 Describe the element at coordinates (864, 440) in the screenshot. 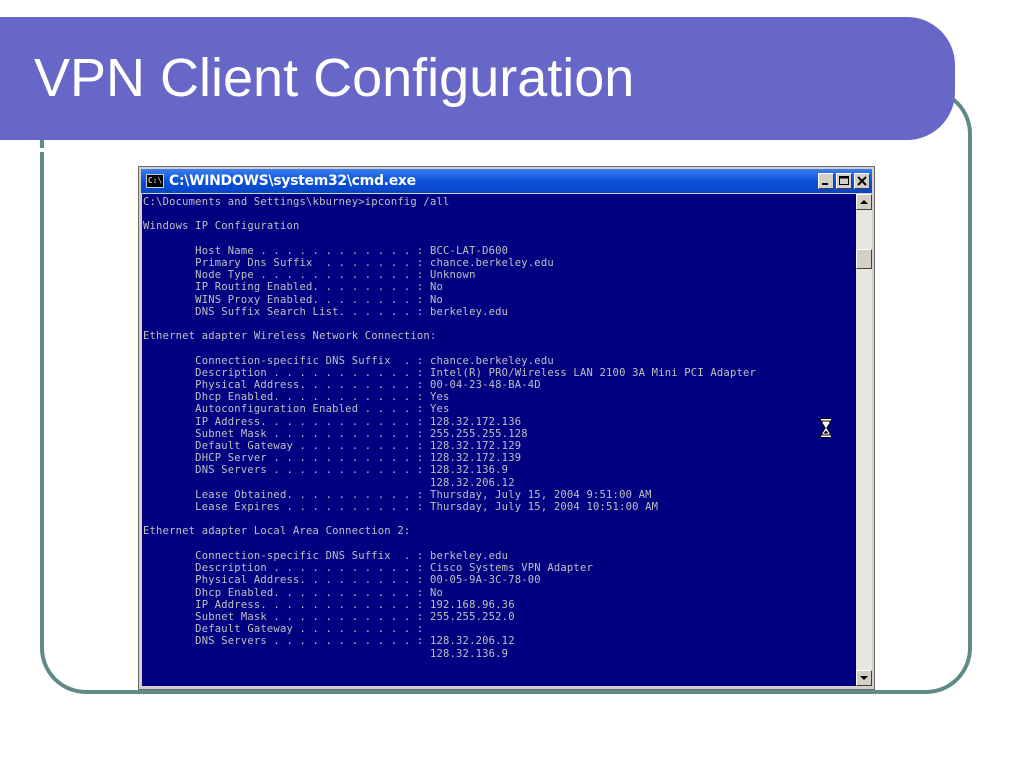

I see `vertical-scrollbar` at that location.